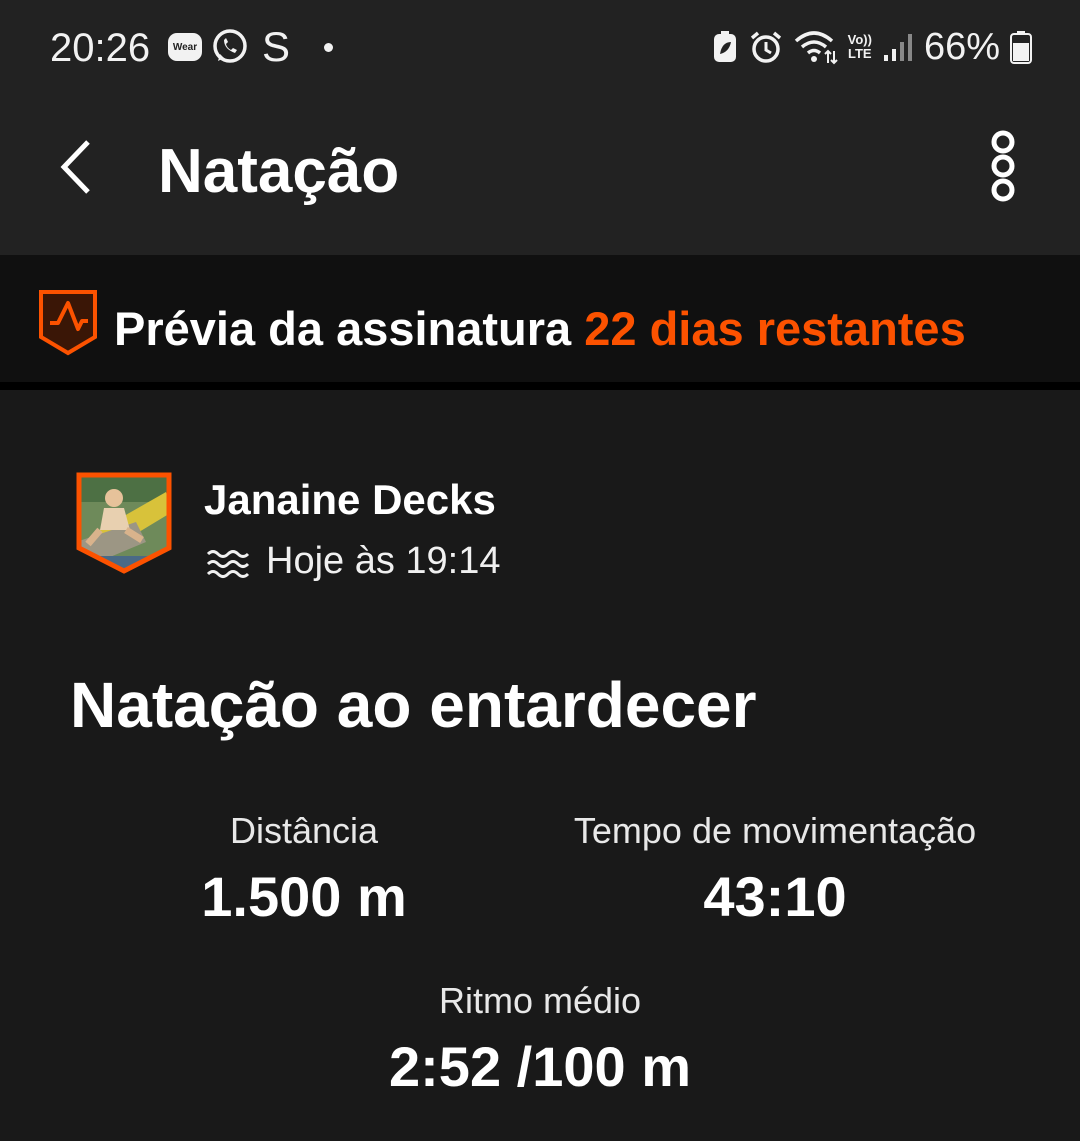 The height and width of the screenshot is (1141, 1080). I want to click on whatsapp-icon, so click(230, 46).